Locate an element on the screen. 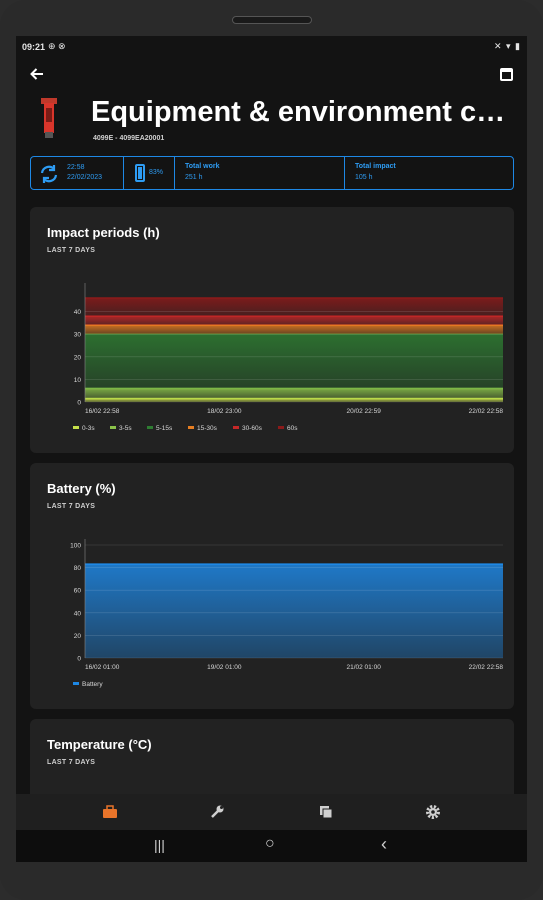  y-tick-label: 60 is located at coordinates (78, 591).